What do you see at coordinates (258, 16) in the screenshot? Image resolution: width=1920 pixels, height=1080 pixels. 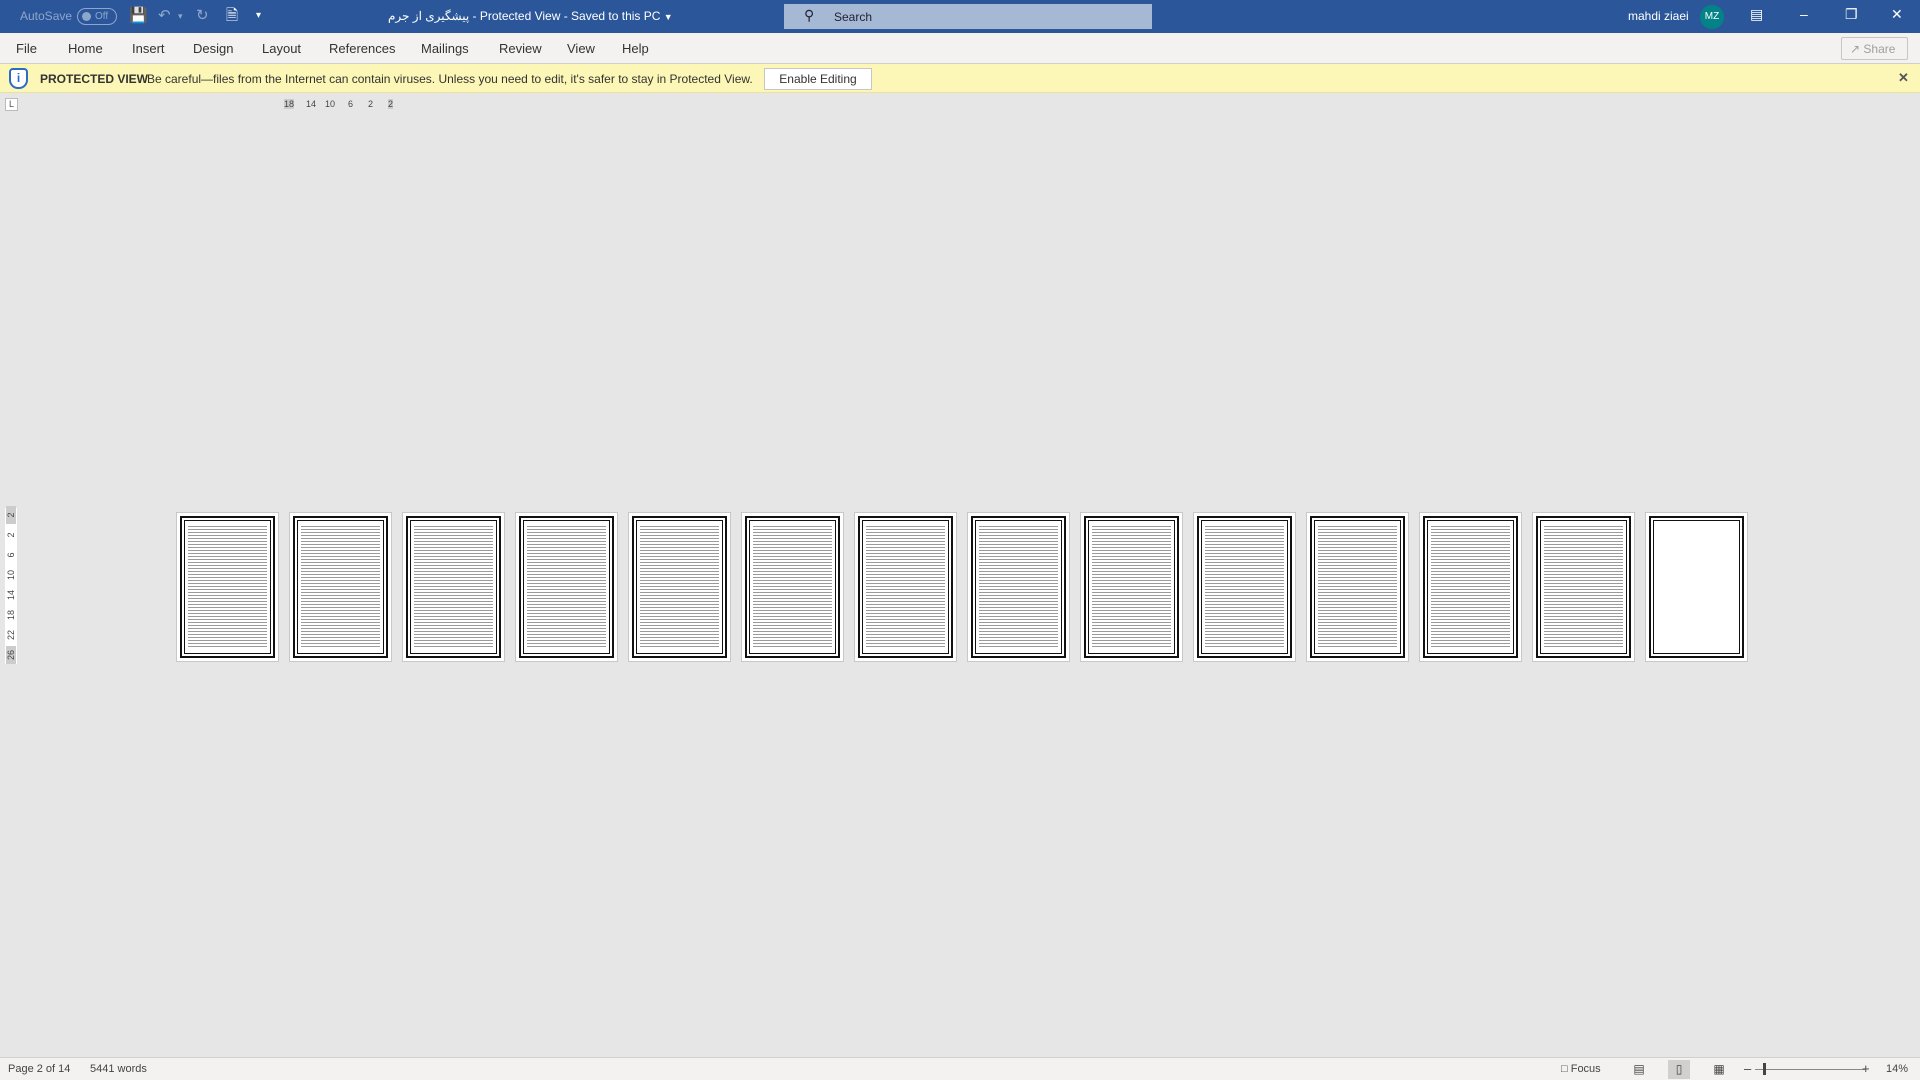 I see `customize-toolbar-icon: ▾` at bounding box center [258, 16].